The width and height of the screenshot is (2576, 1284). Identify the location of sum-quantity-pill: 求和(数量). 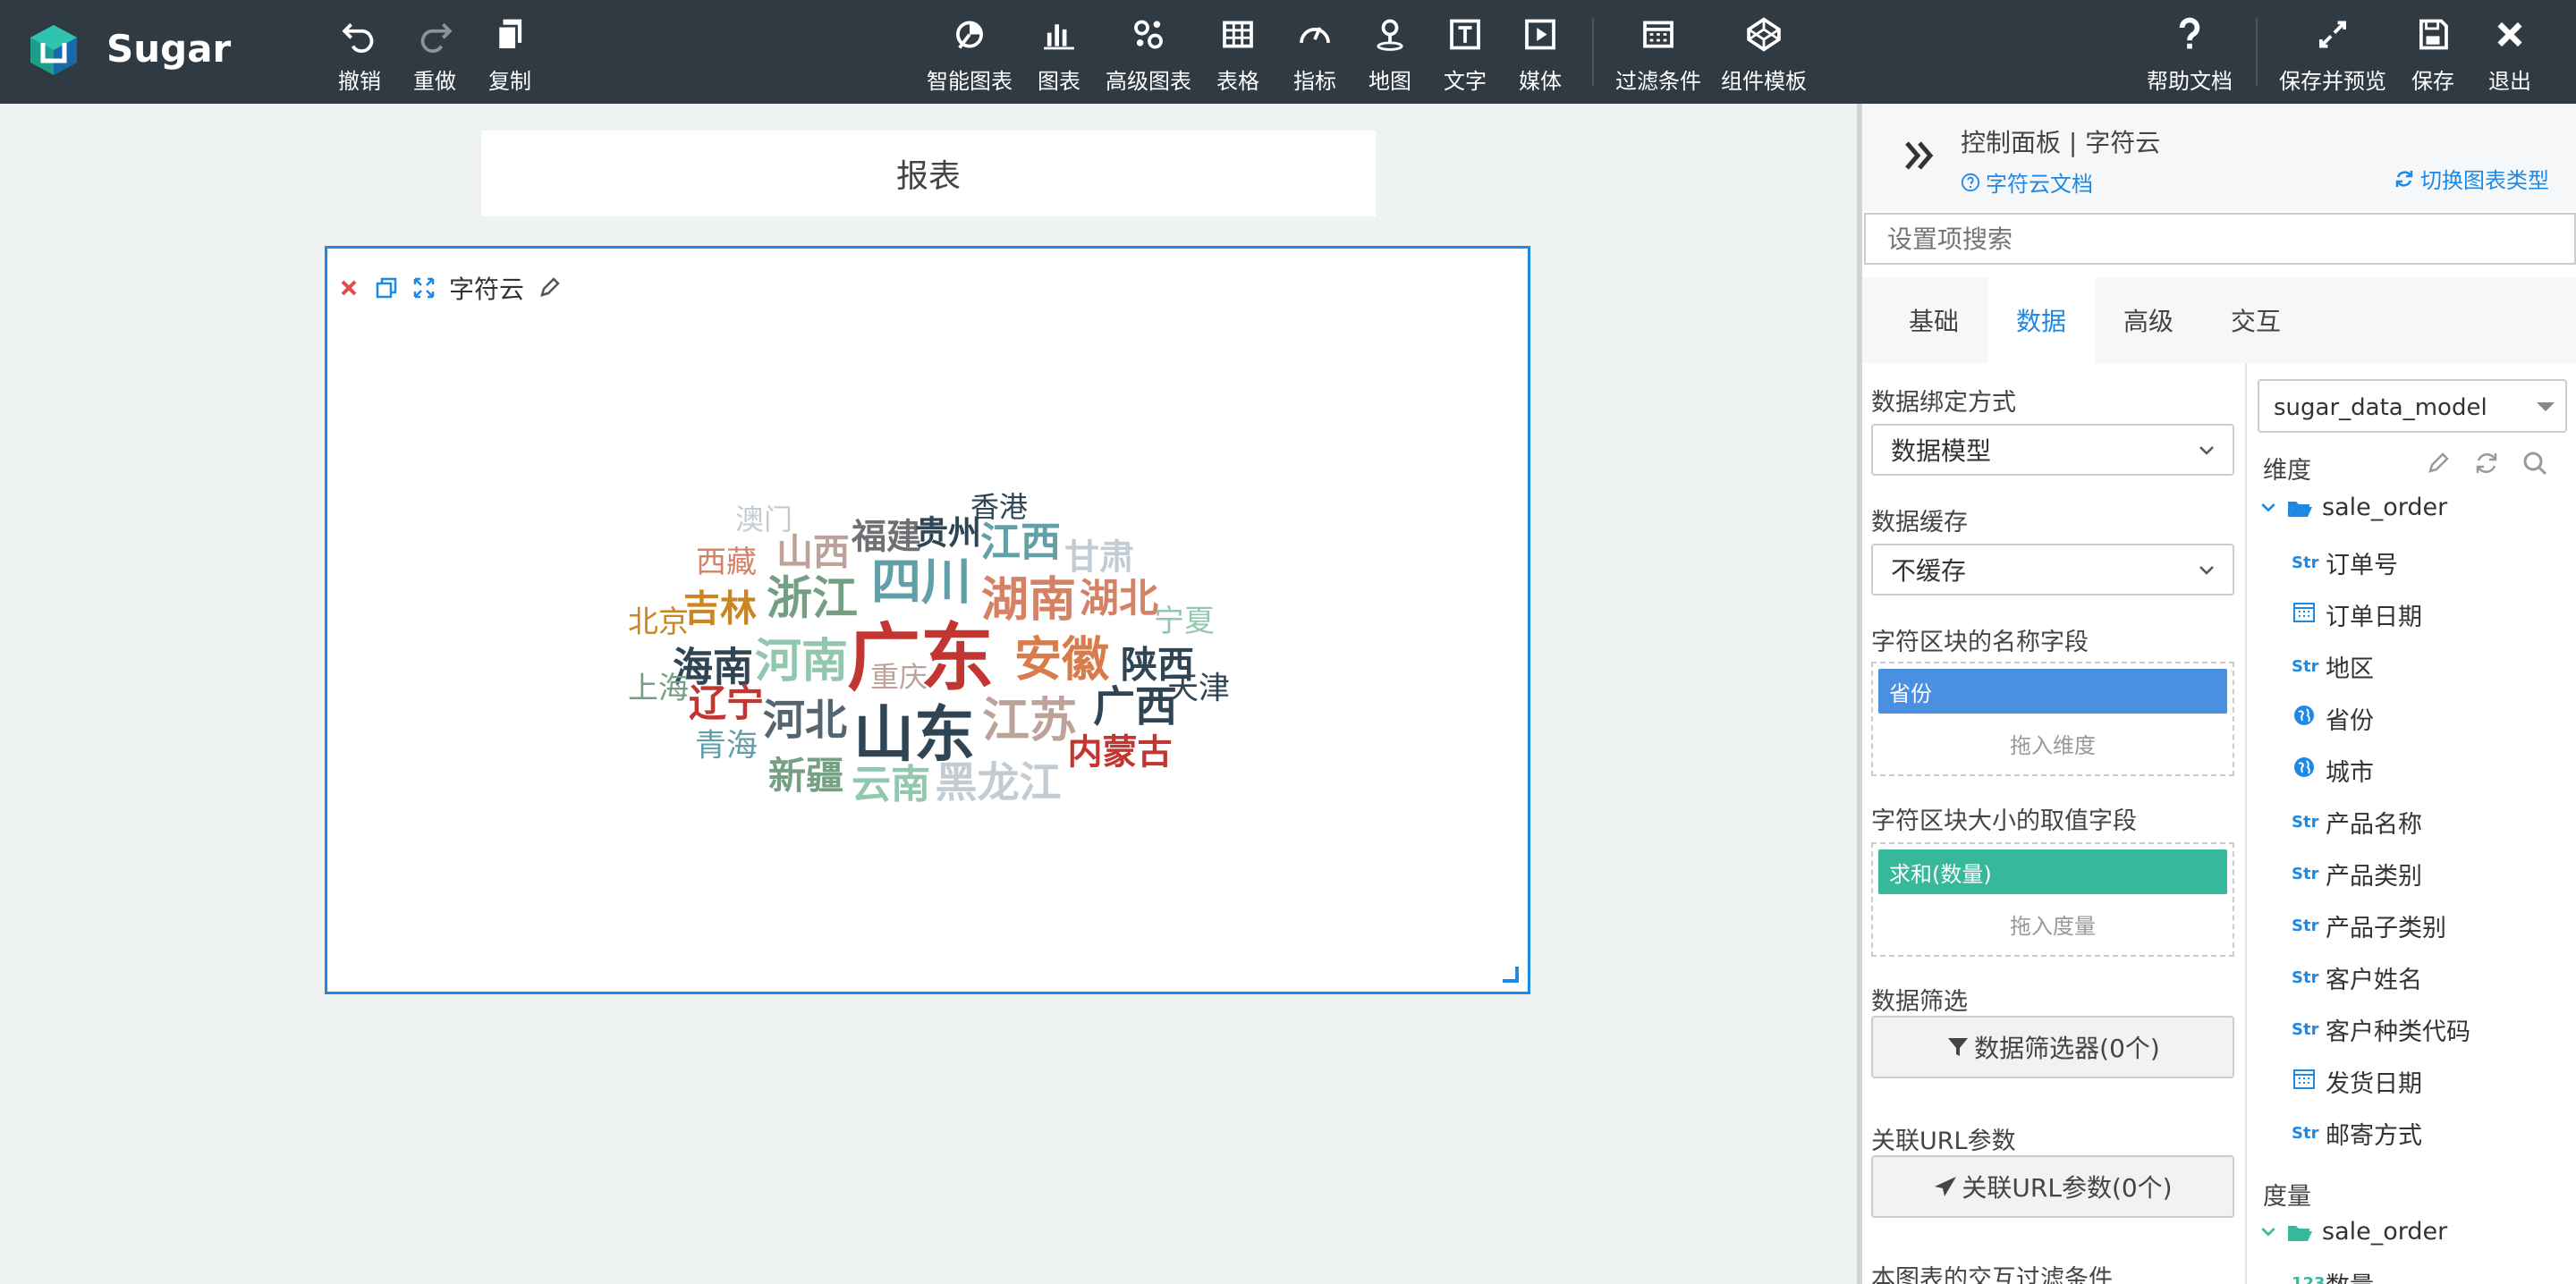
(2052, 871).